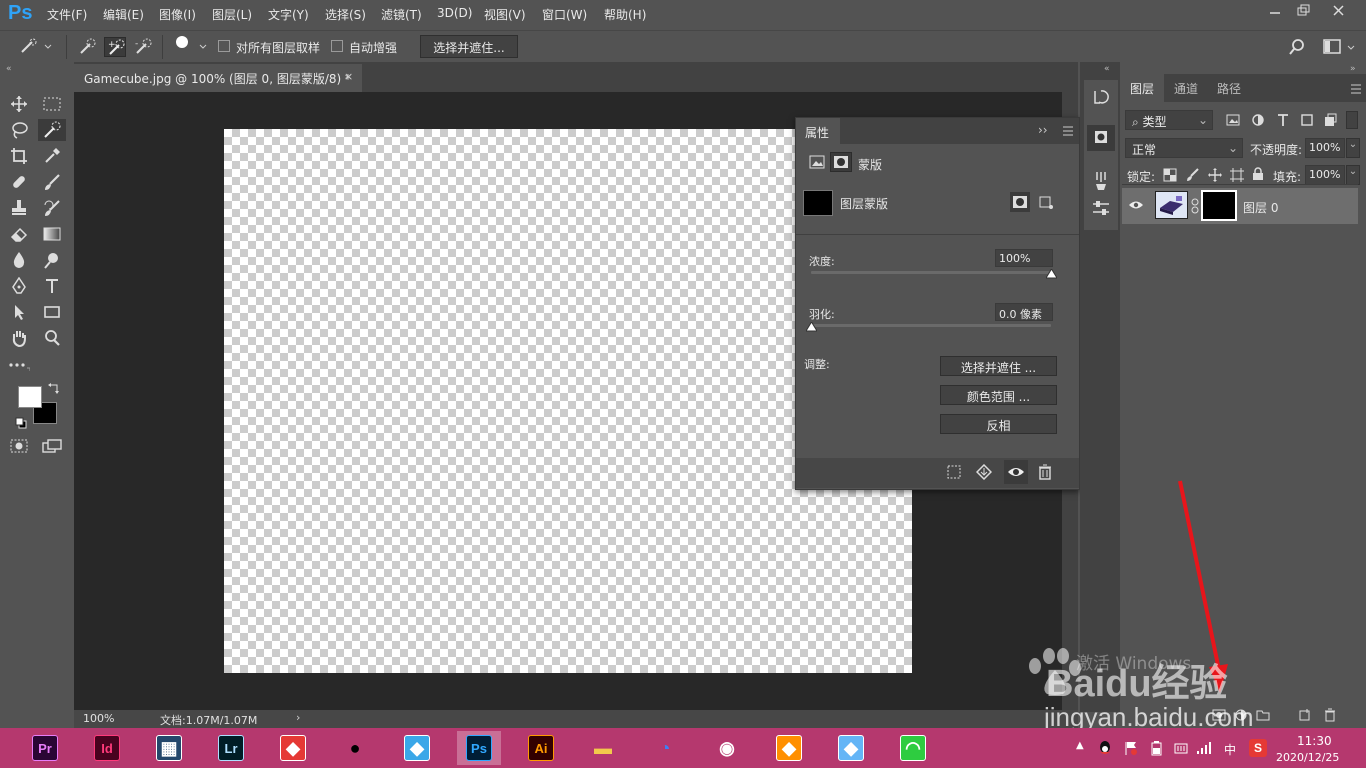 This screenshot has height=768, width=1366. What do you see at coordinates (1305, 715) in the screenshot?
I see `new-layer-icon` at bounding box center [1305, 715].